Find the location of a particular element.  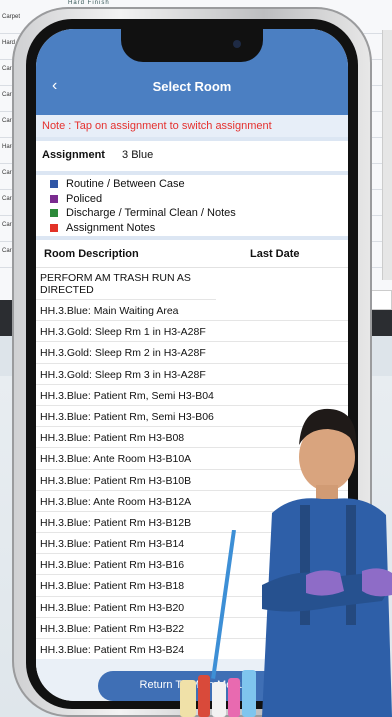

legend-item: Routine / Between Case is located at coordinates (195, 184).